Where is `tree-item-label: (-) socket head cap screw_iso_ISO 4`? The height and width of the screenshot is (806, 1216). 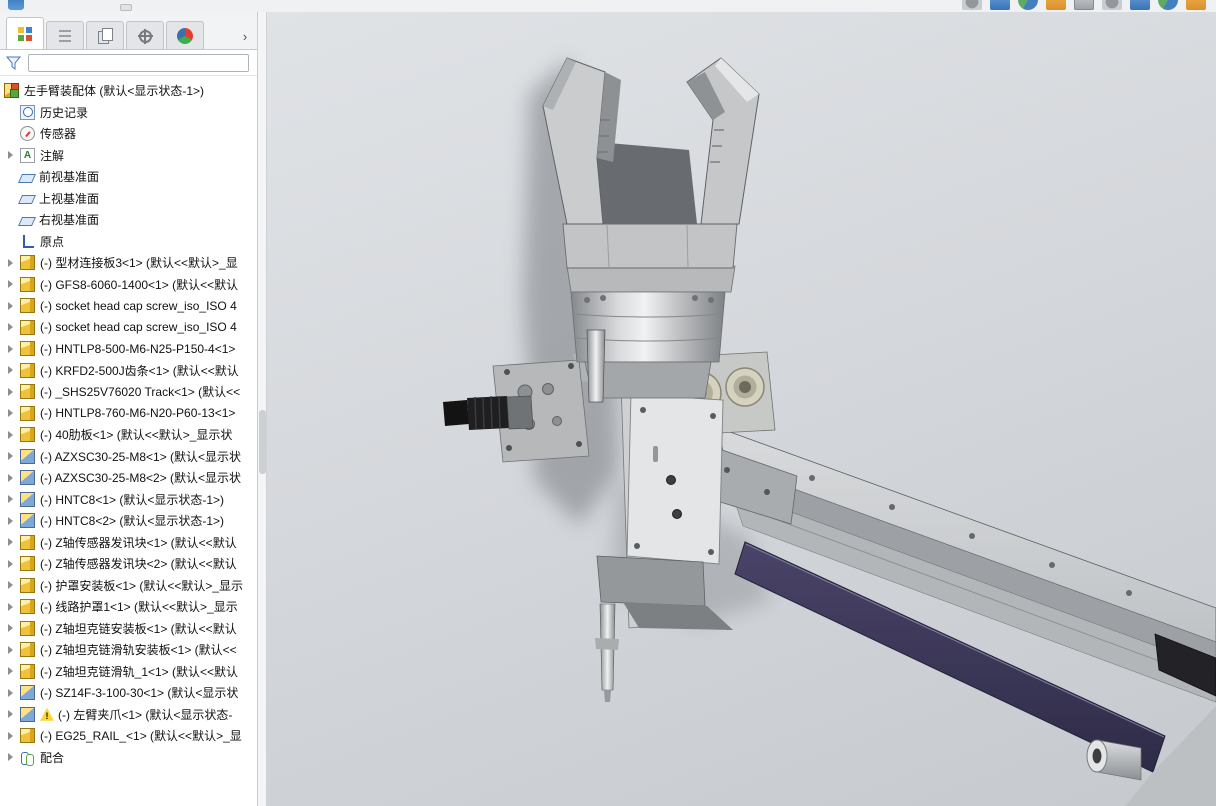 tree-item-label: (-) socket head cap screw_iso_ISO 4 is located at coordinates (138, 305).